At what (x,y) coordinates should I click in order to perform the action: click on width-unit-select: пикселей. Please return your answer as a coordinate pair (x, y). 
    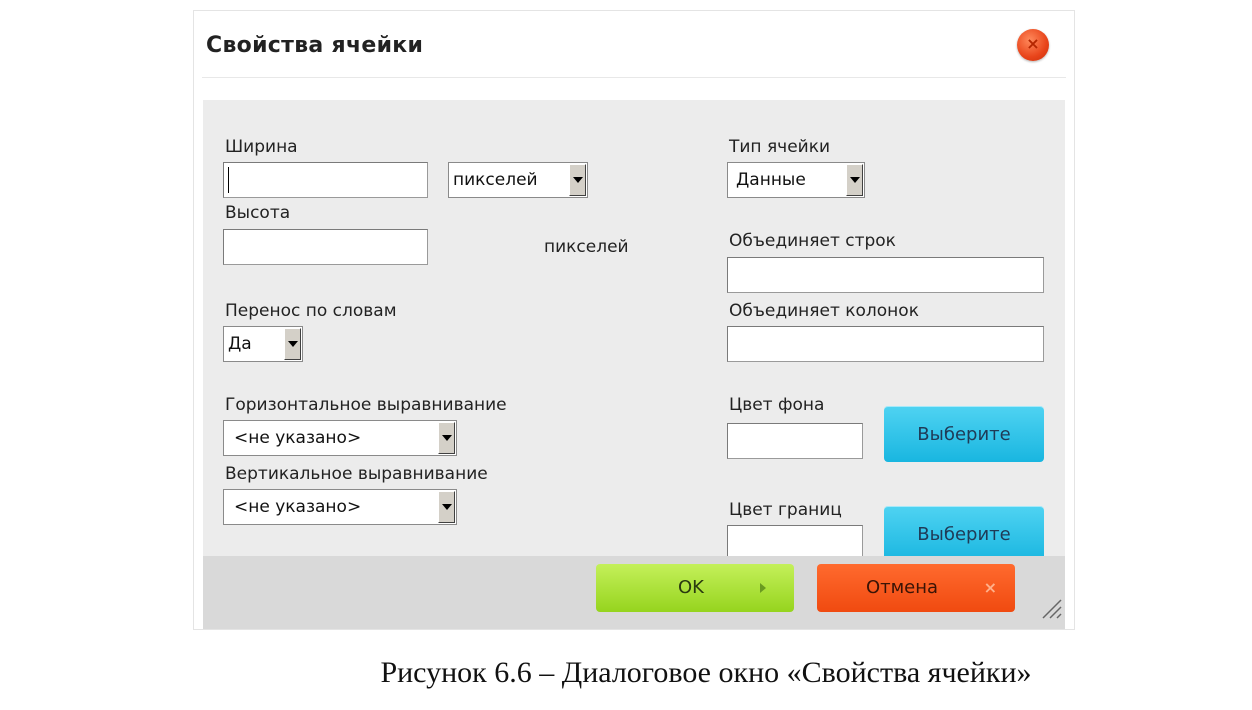
    Looking at the image, I should click on (518, 180).